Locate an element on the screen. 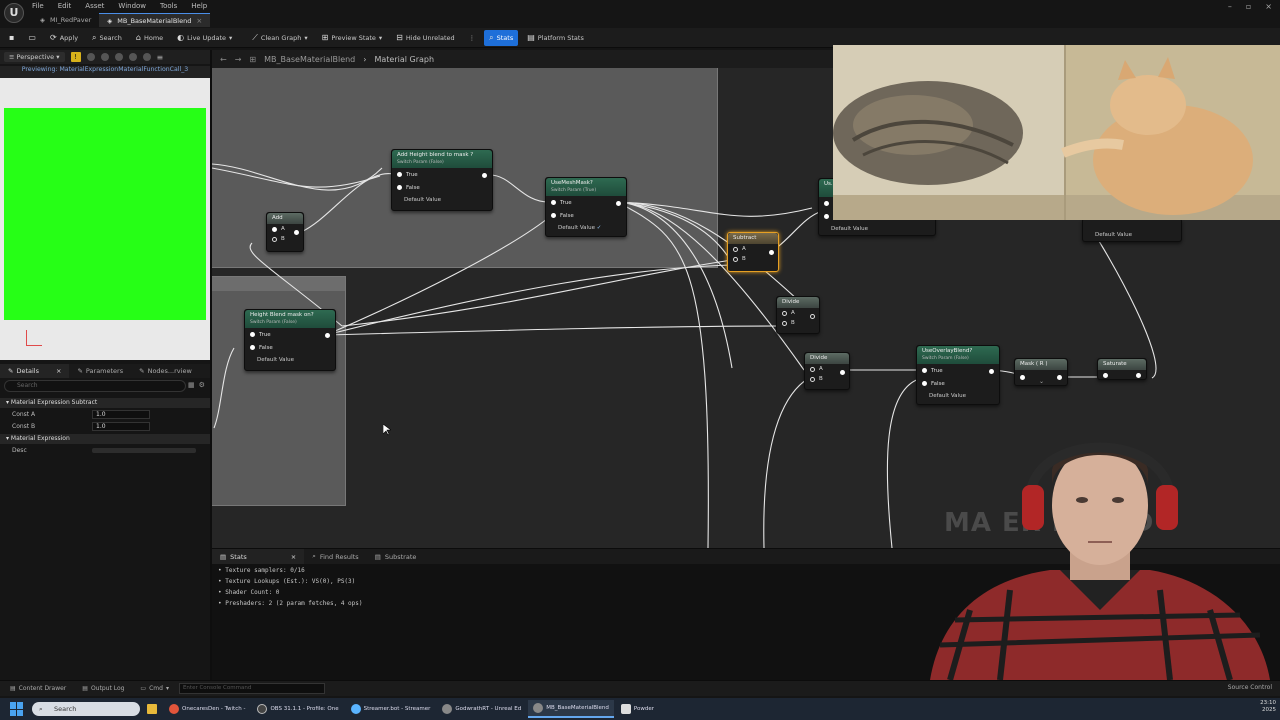 This screenshot has width=1280, height=720. menu-help: Help is located at coordinates (199, 6).